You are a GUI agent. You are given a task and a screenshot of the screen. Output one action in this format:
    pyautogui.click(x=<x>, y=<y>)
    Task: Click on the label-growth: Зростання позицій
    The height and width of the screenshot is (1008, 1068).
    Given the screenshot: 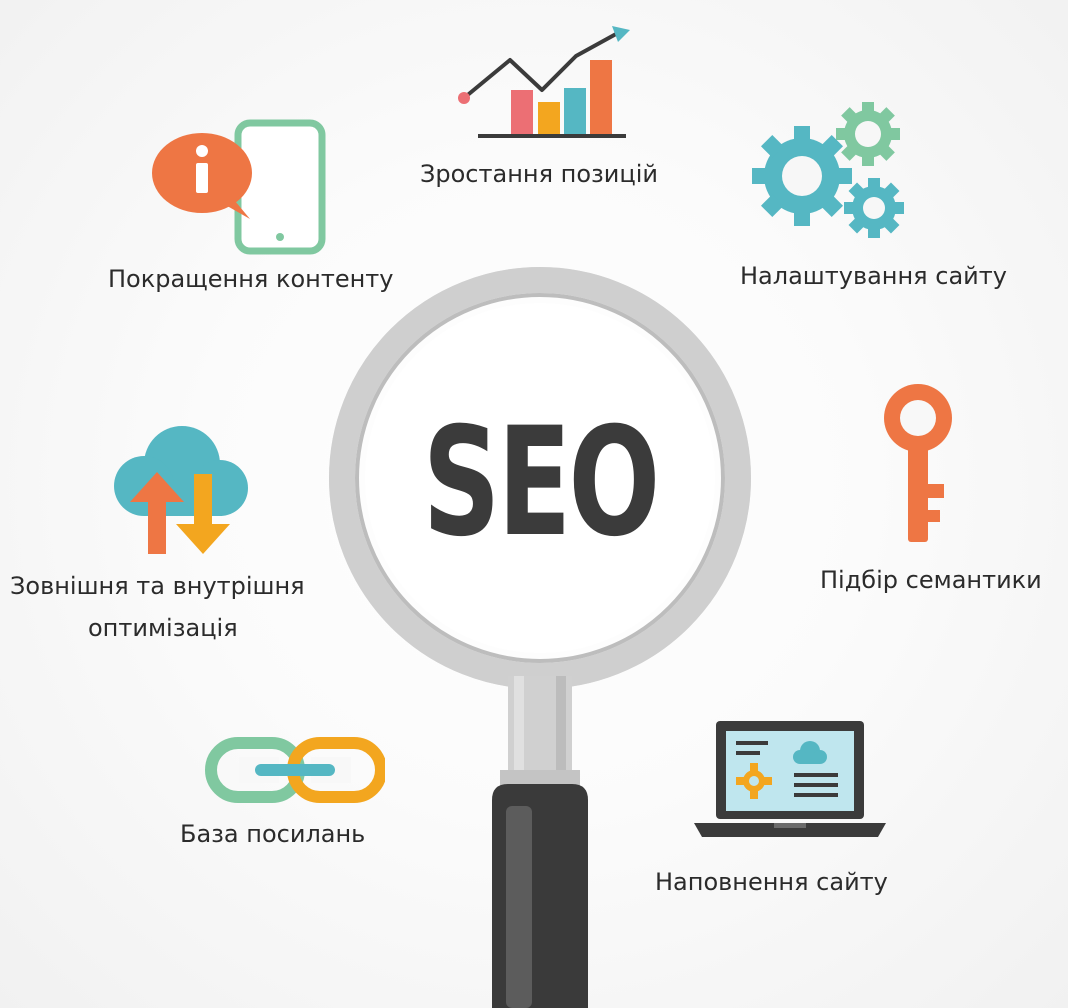 What is the action you would take?
    pyautogui.click(x=539, y=174)
    